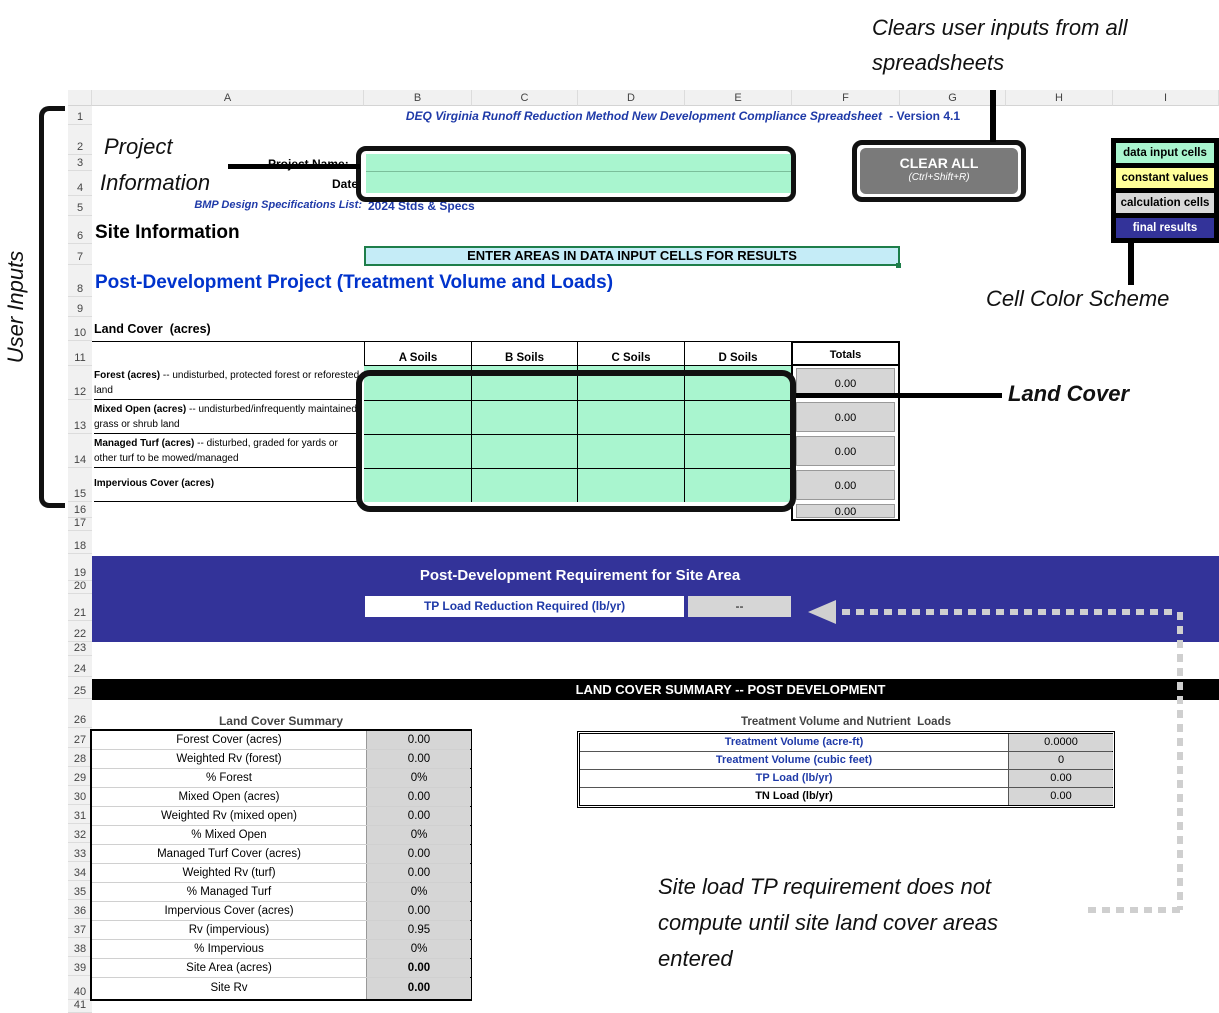  Describe the element at coordinates (80, 98) in the screenshot. I see `select-all-corner` at that location.